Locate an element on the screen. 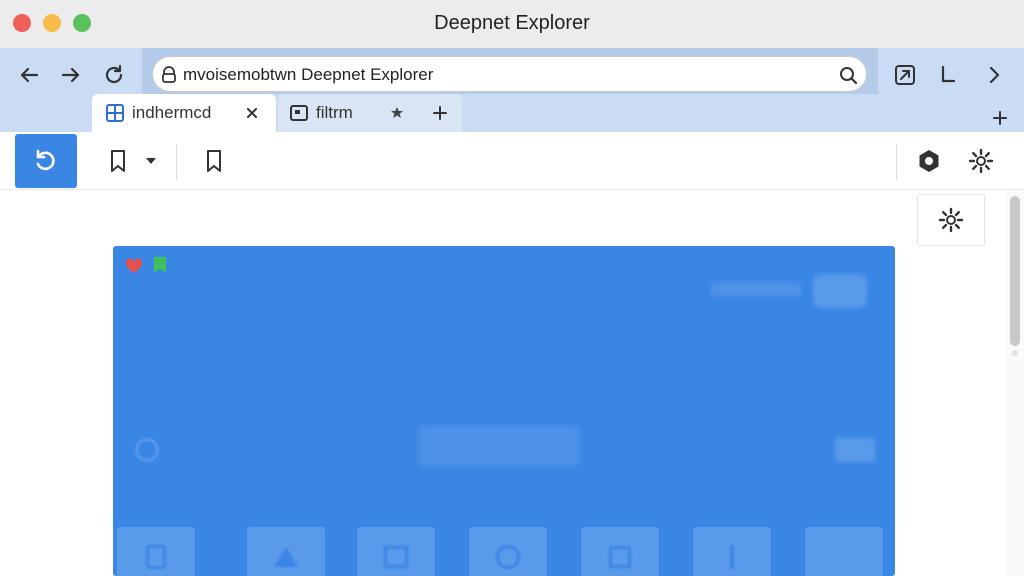 The height and width of the screenshot is (576, 1024). phone-icon is located at coordinates (156, 557).